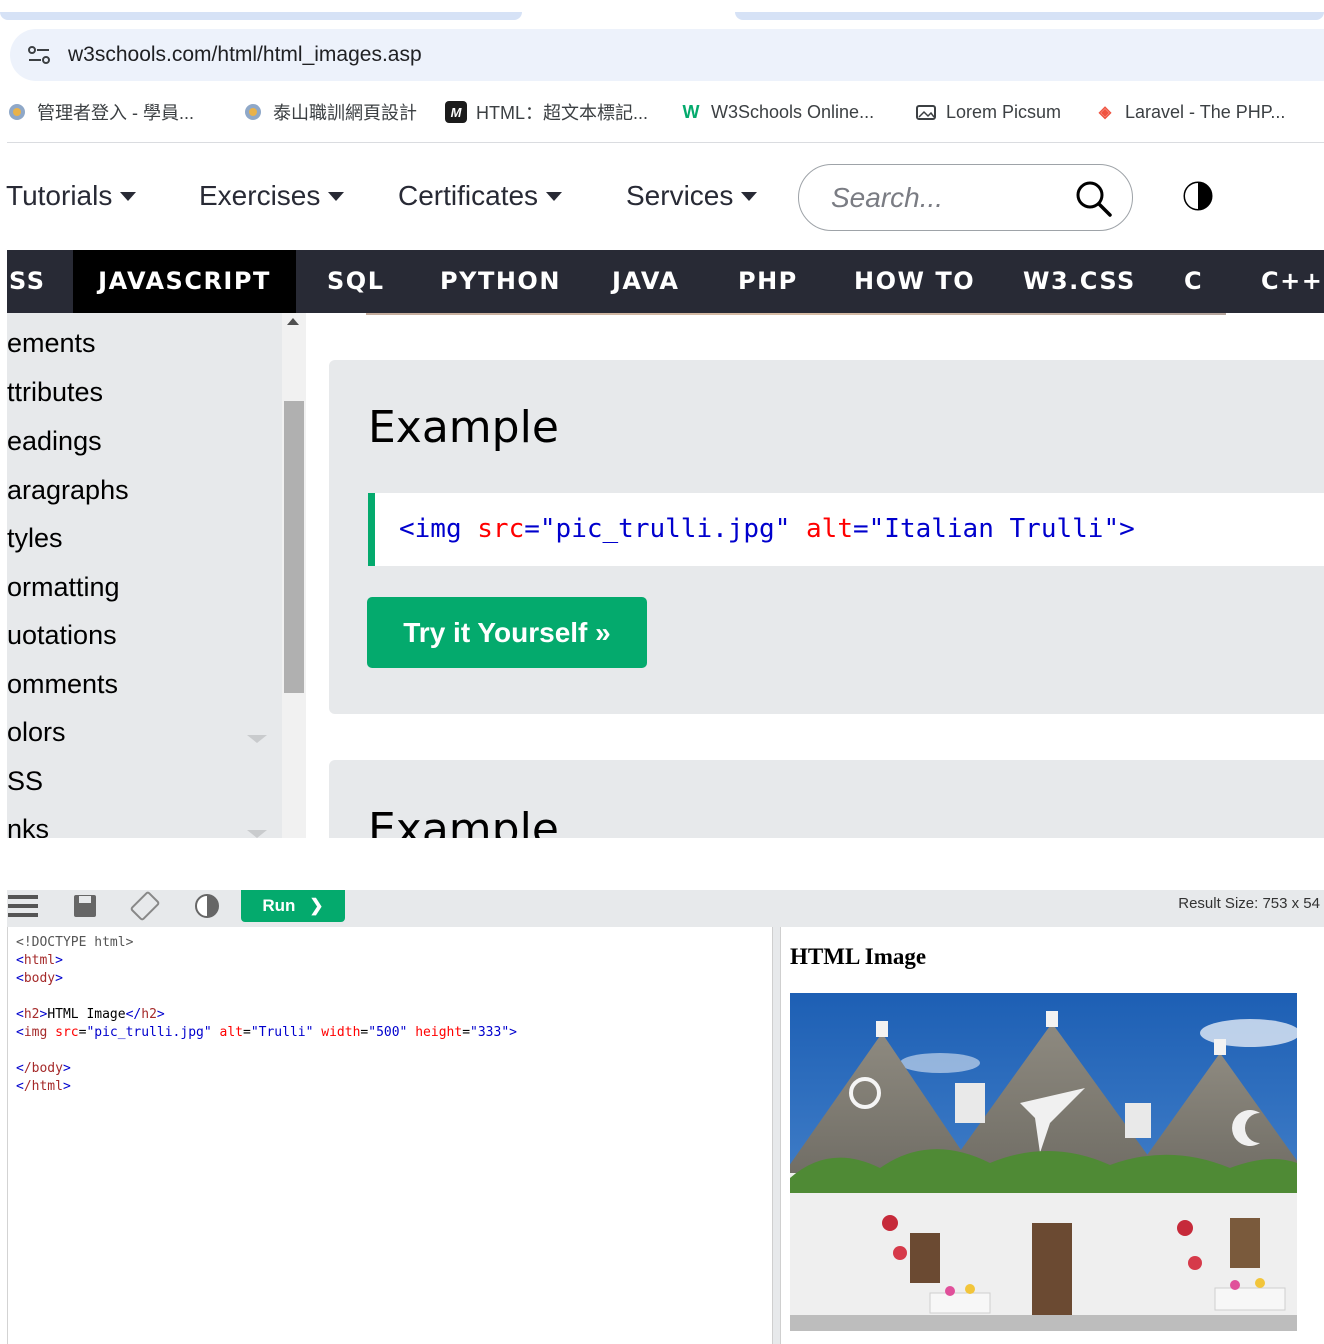 This screenshot has width=1324, height=1344. Describe the element at coordinates (1079, 281) in the screenshot. I see `lang-tab-w3css: W3.CSS` at that location.